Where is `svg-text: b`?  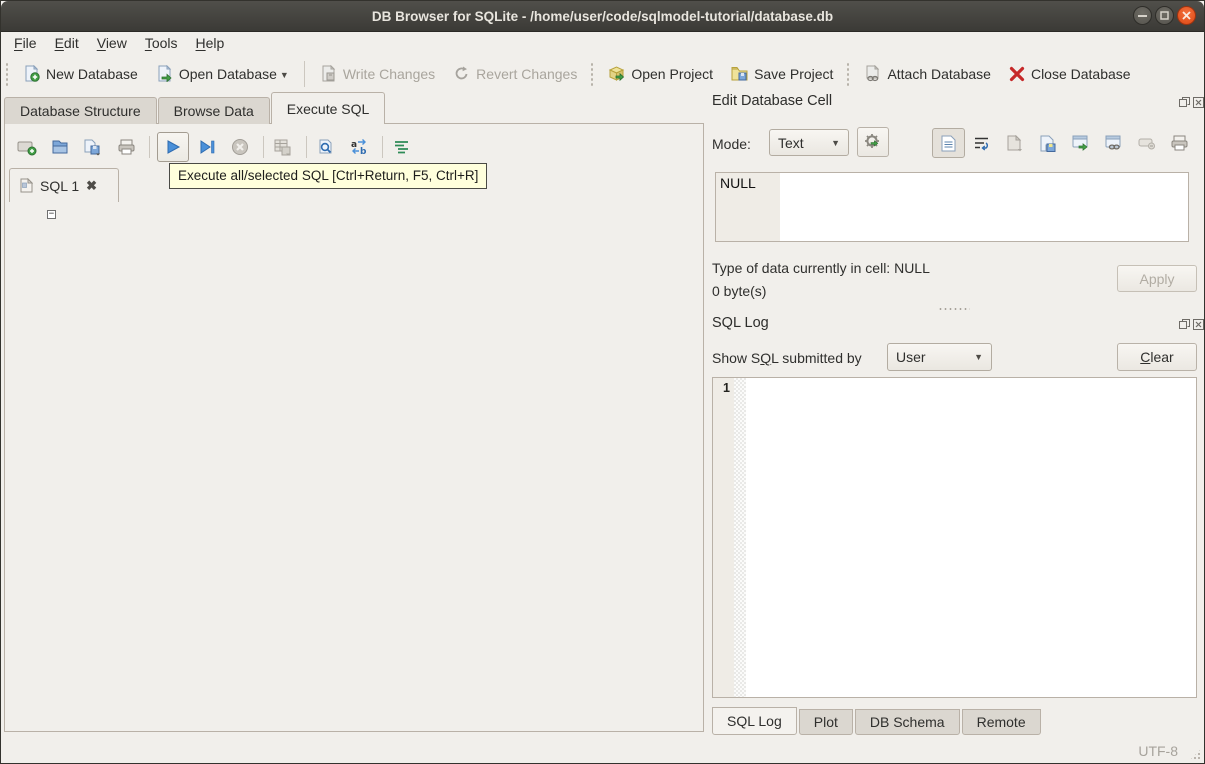
svg-text: b is located at coordinates (363, 151).